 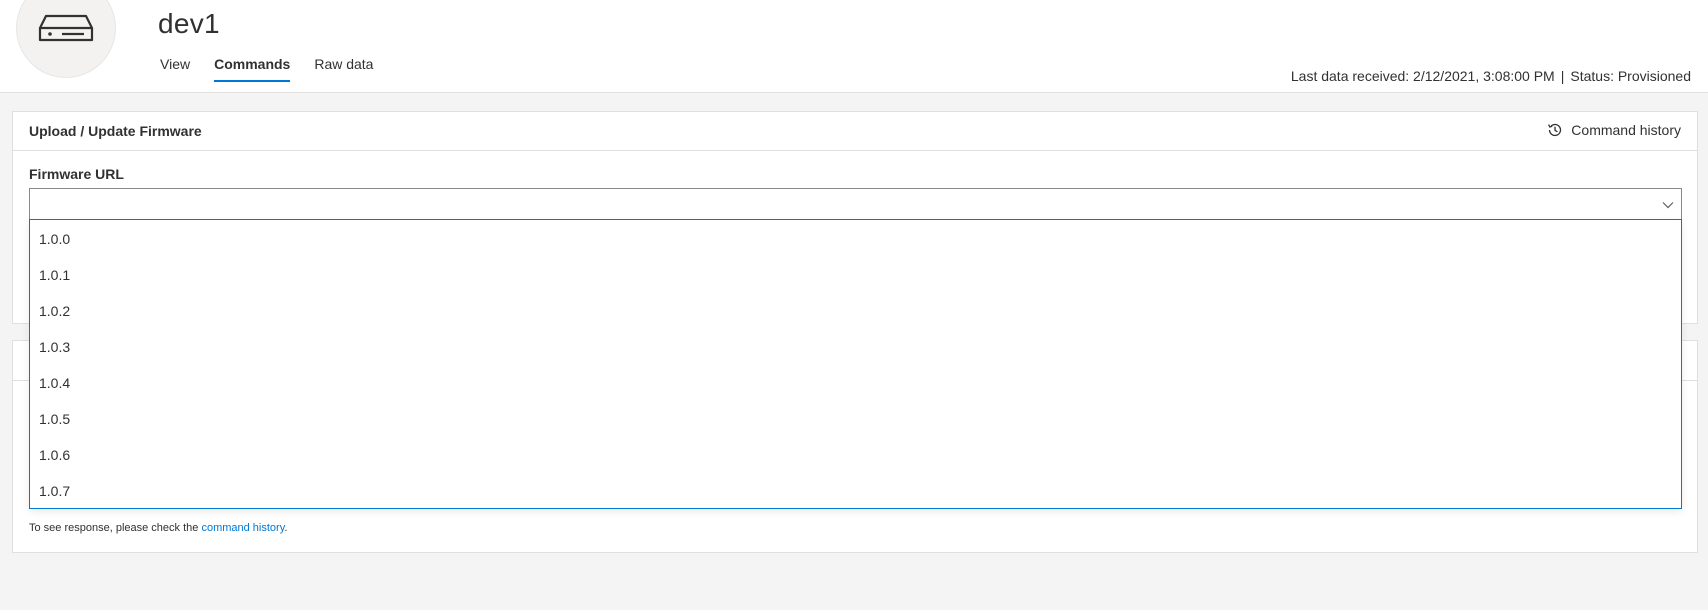 I want to click on firmware-url-label: Firmware URL, so click(x=76, y=174).